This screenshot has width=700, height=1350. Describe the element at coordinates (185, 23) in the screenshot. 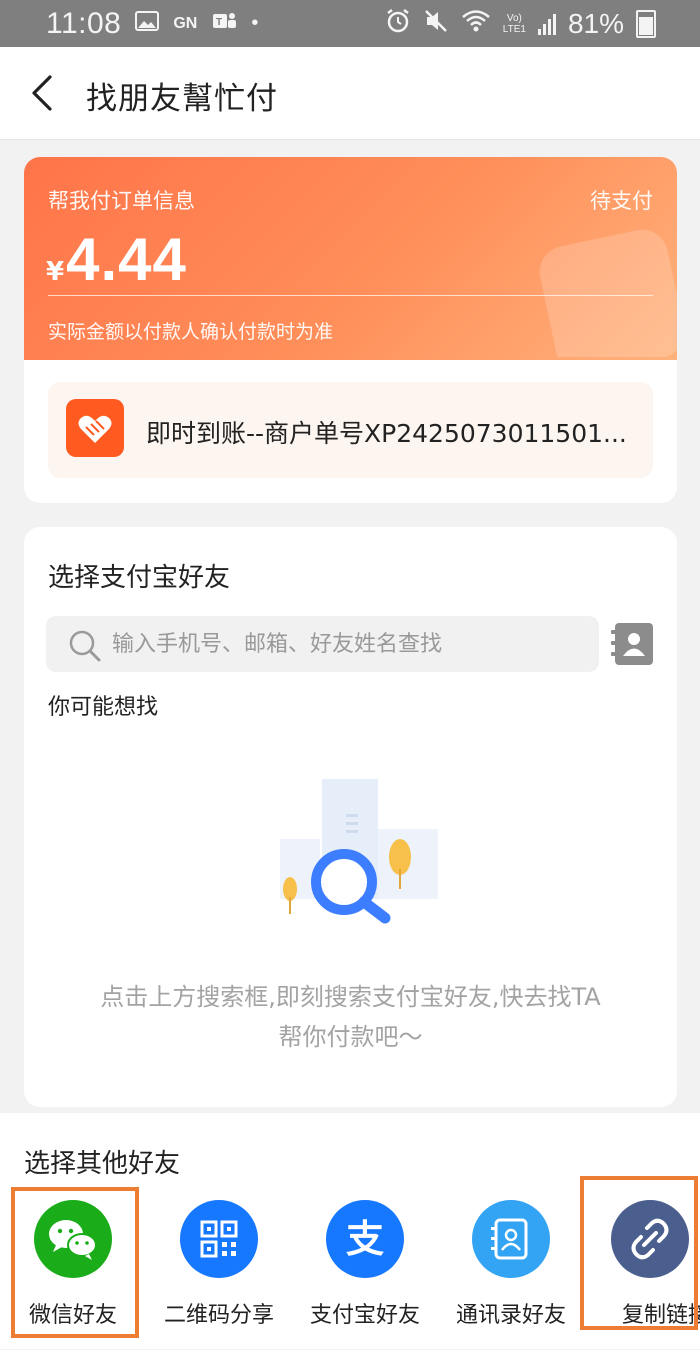

I see `news-app-icon: GN` at that location.